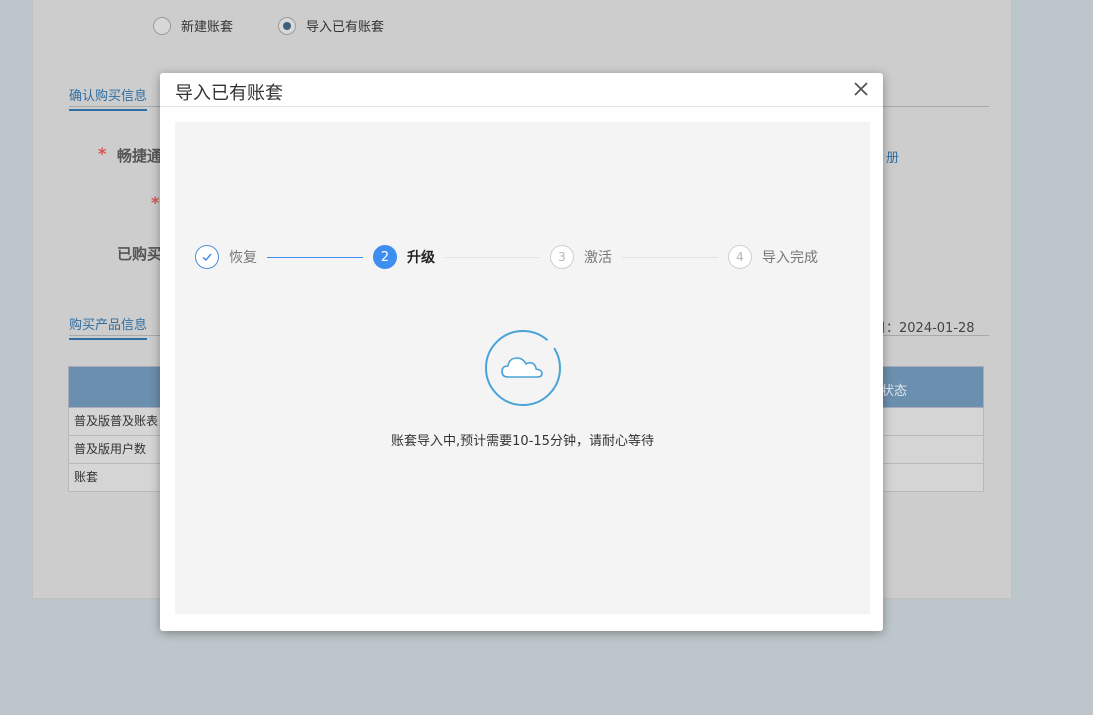  Describe the element at coordinates (243, 258) in the screenshot. I see `step-label: 恢复` at that location.